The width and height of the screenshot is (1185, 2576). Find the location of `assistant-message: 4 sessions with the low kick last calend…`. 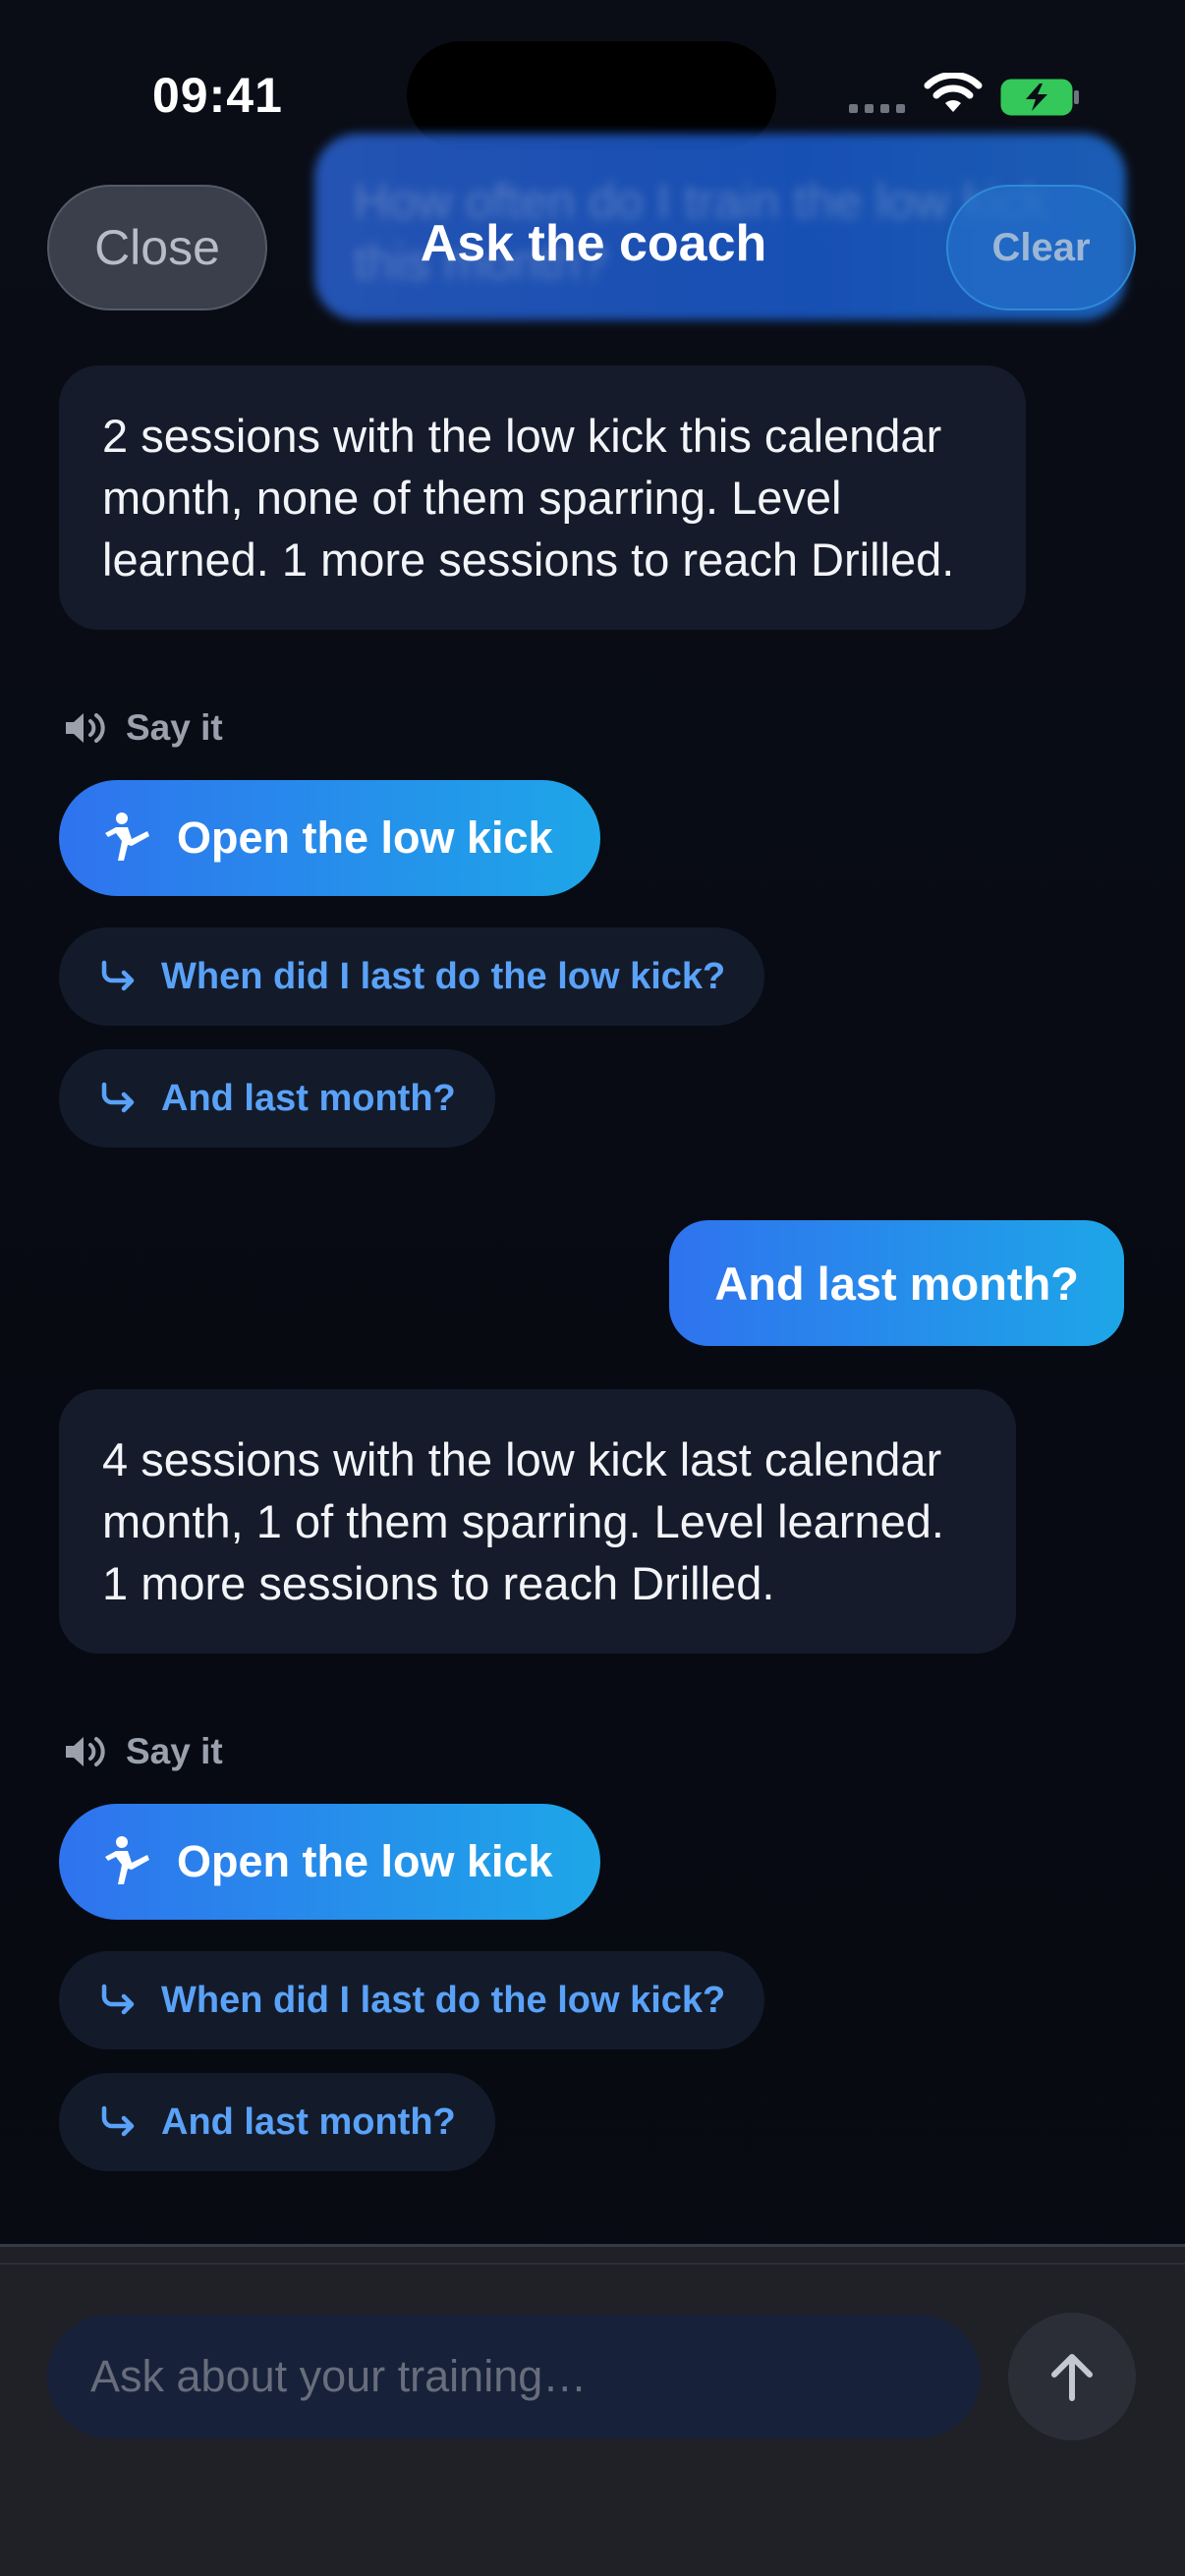

assistant-message: 4 sessions with the low kick last calend… is located at coordinates (538, 1521).